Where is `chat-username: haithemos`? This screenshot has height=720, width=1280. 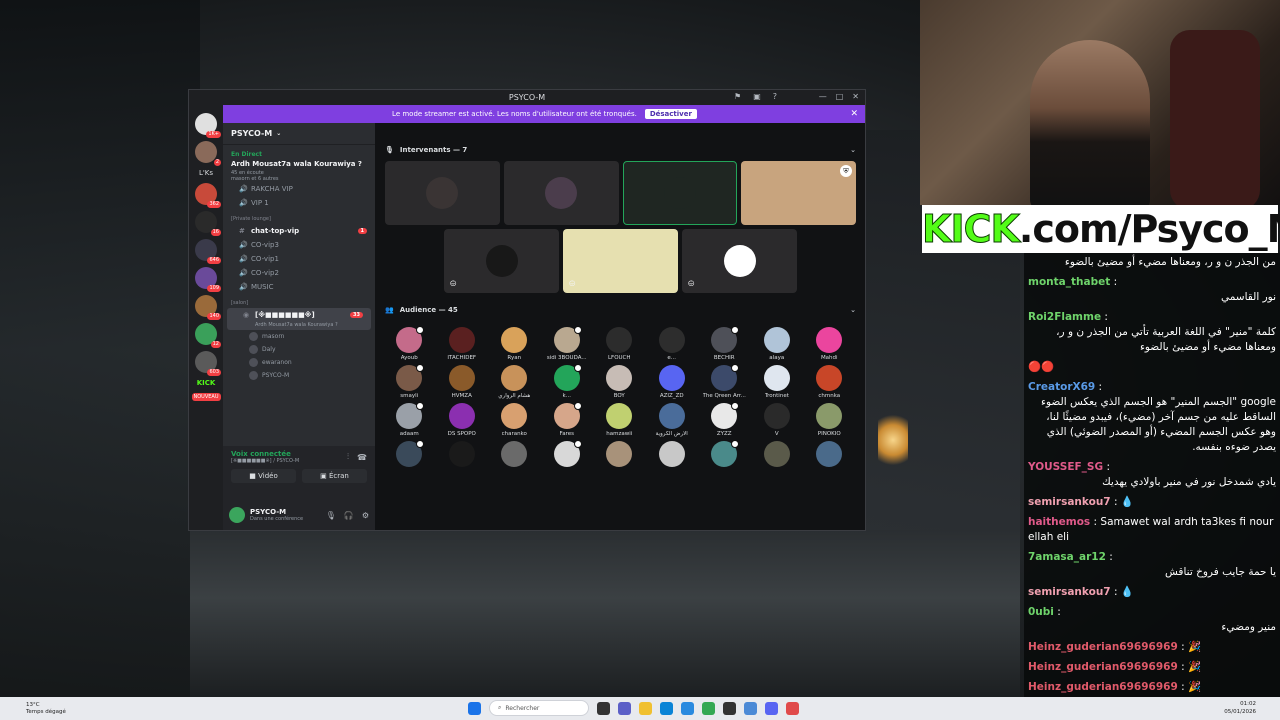 chat-username: haithemos is located at coordinates (1059, 522).